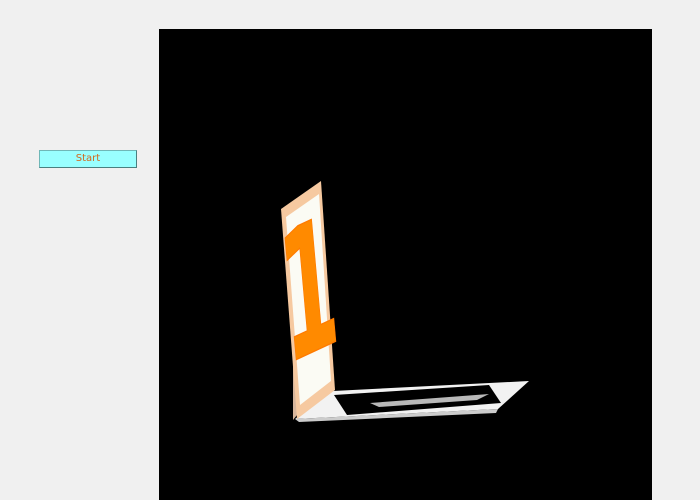 The height and width of the screenshot is (500, 700). Describe the element at coordinates (308, 290) in the screenshot. I see `card-glyph: 1` at that location.